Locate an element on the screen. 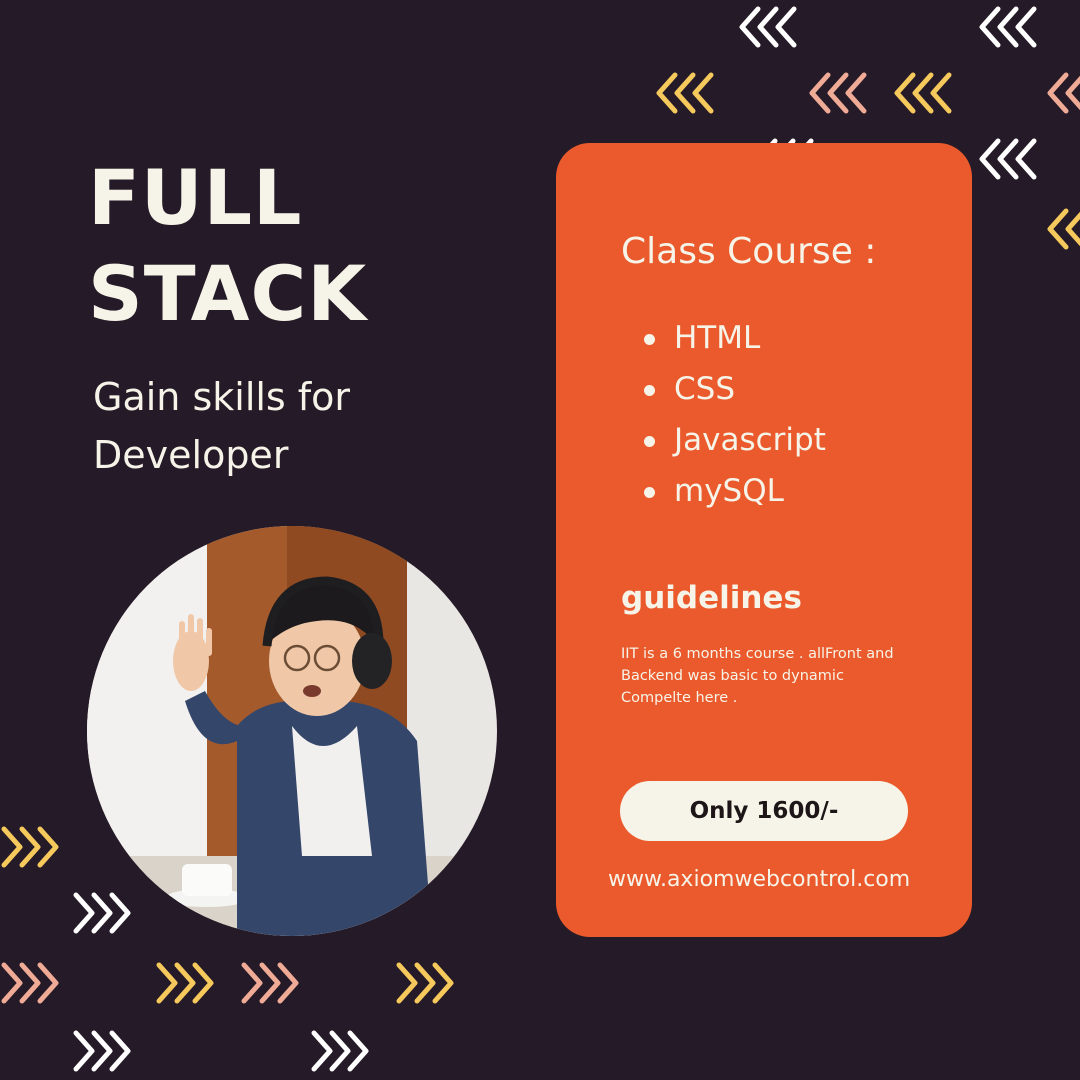  headline-line-1: FULL is located at coordinates (195, 197).